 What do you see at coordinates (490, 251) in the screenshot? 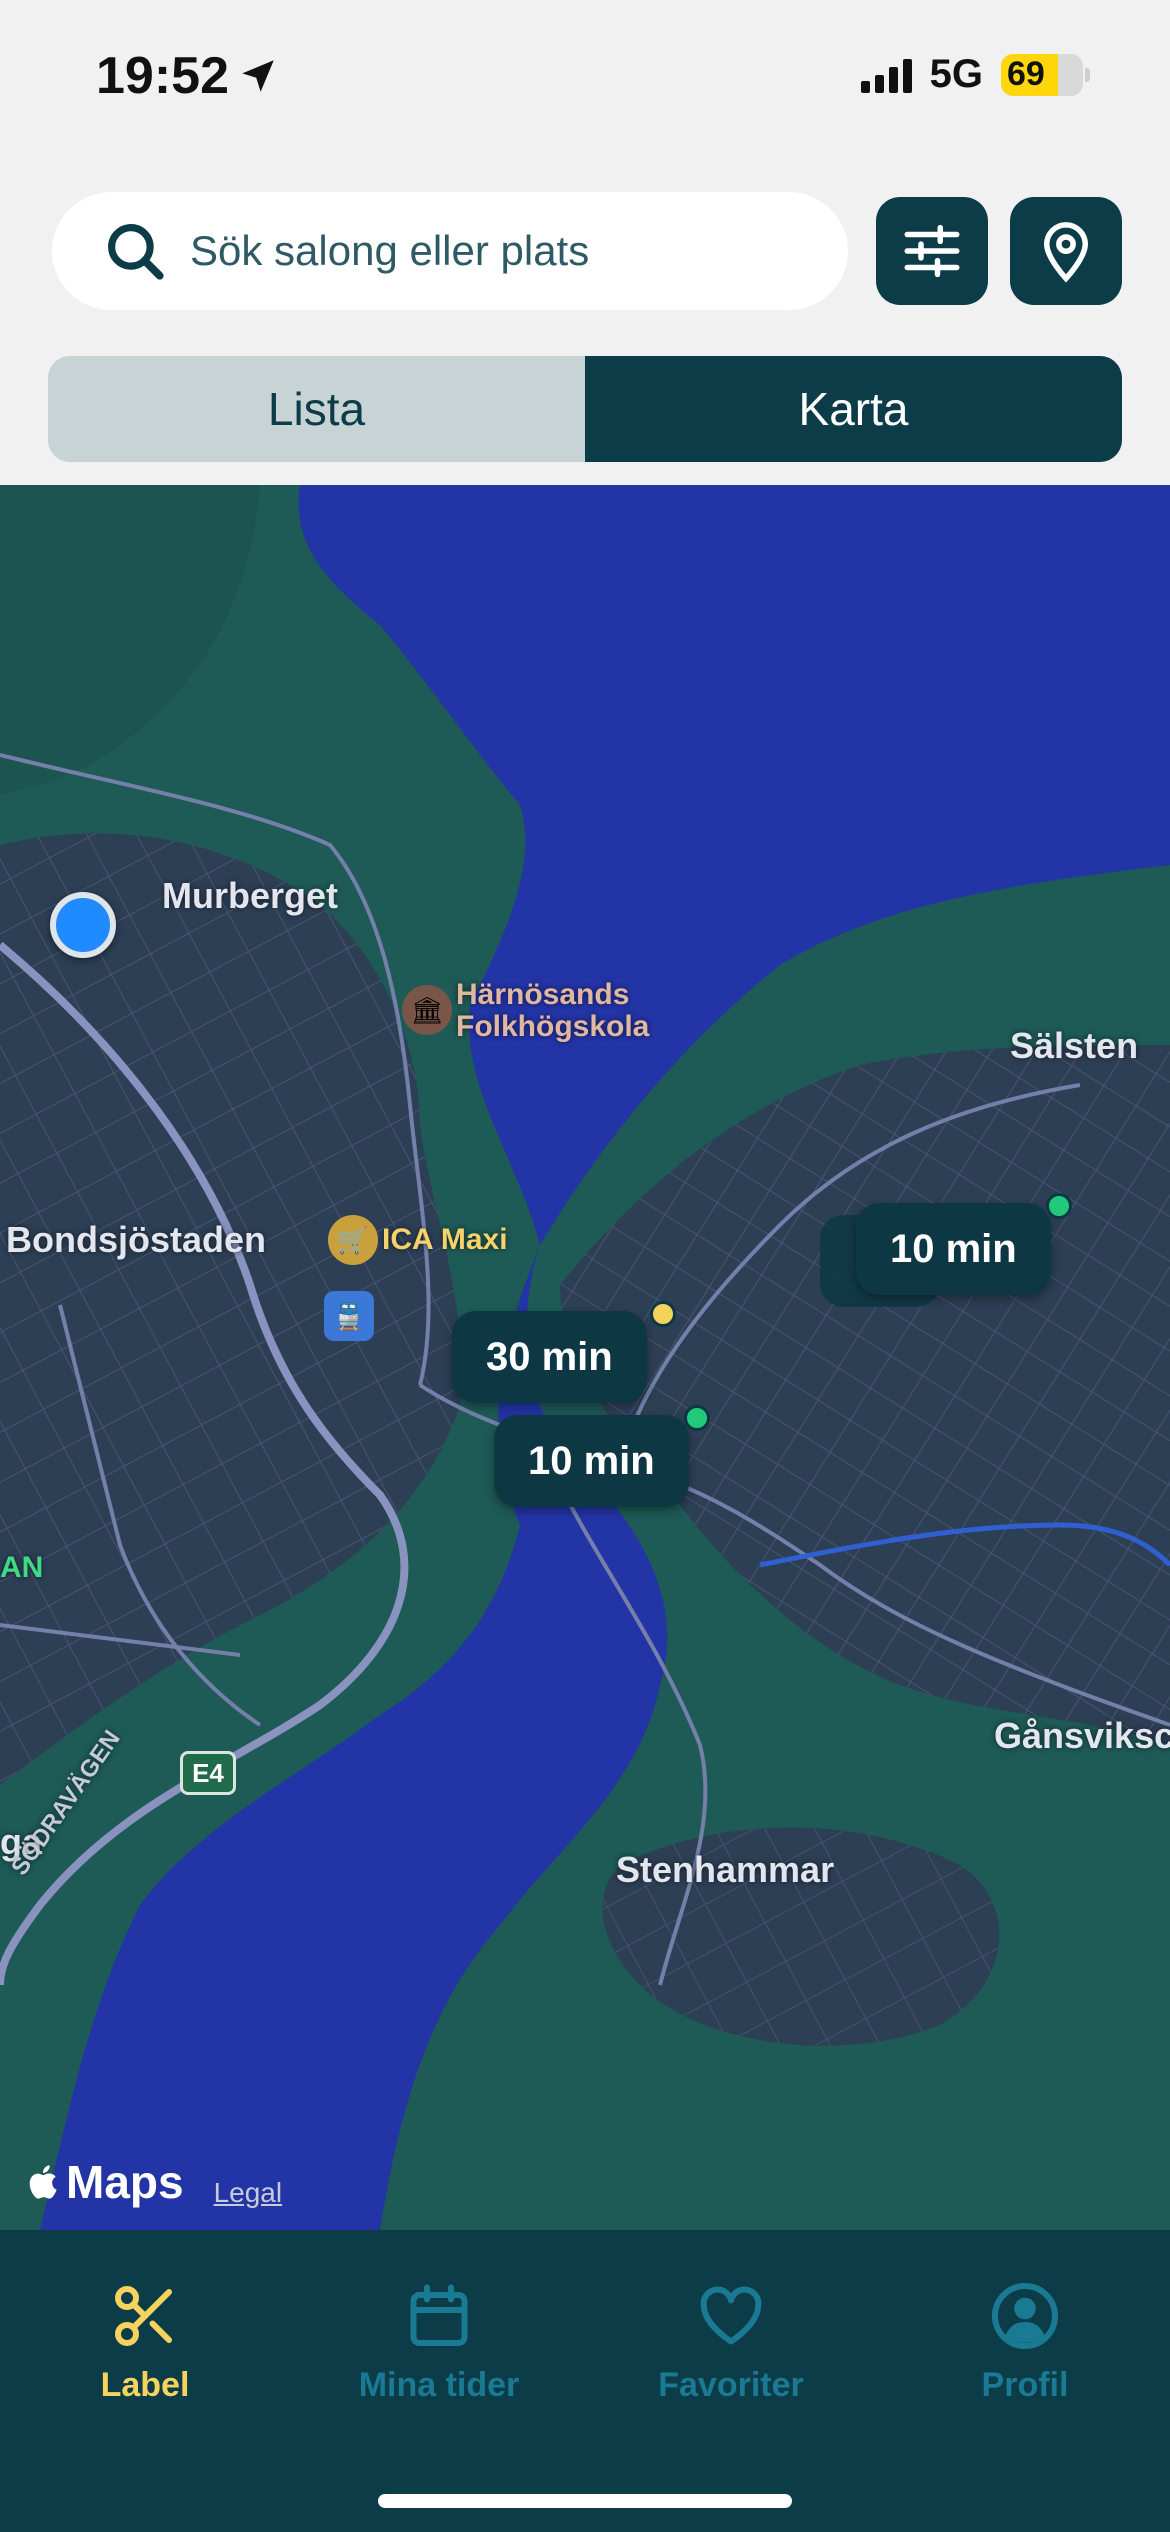
I see `search-input` at bounding box center [490, 251].